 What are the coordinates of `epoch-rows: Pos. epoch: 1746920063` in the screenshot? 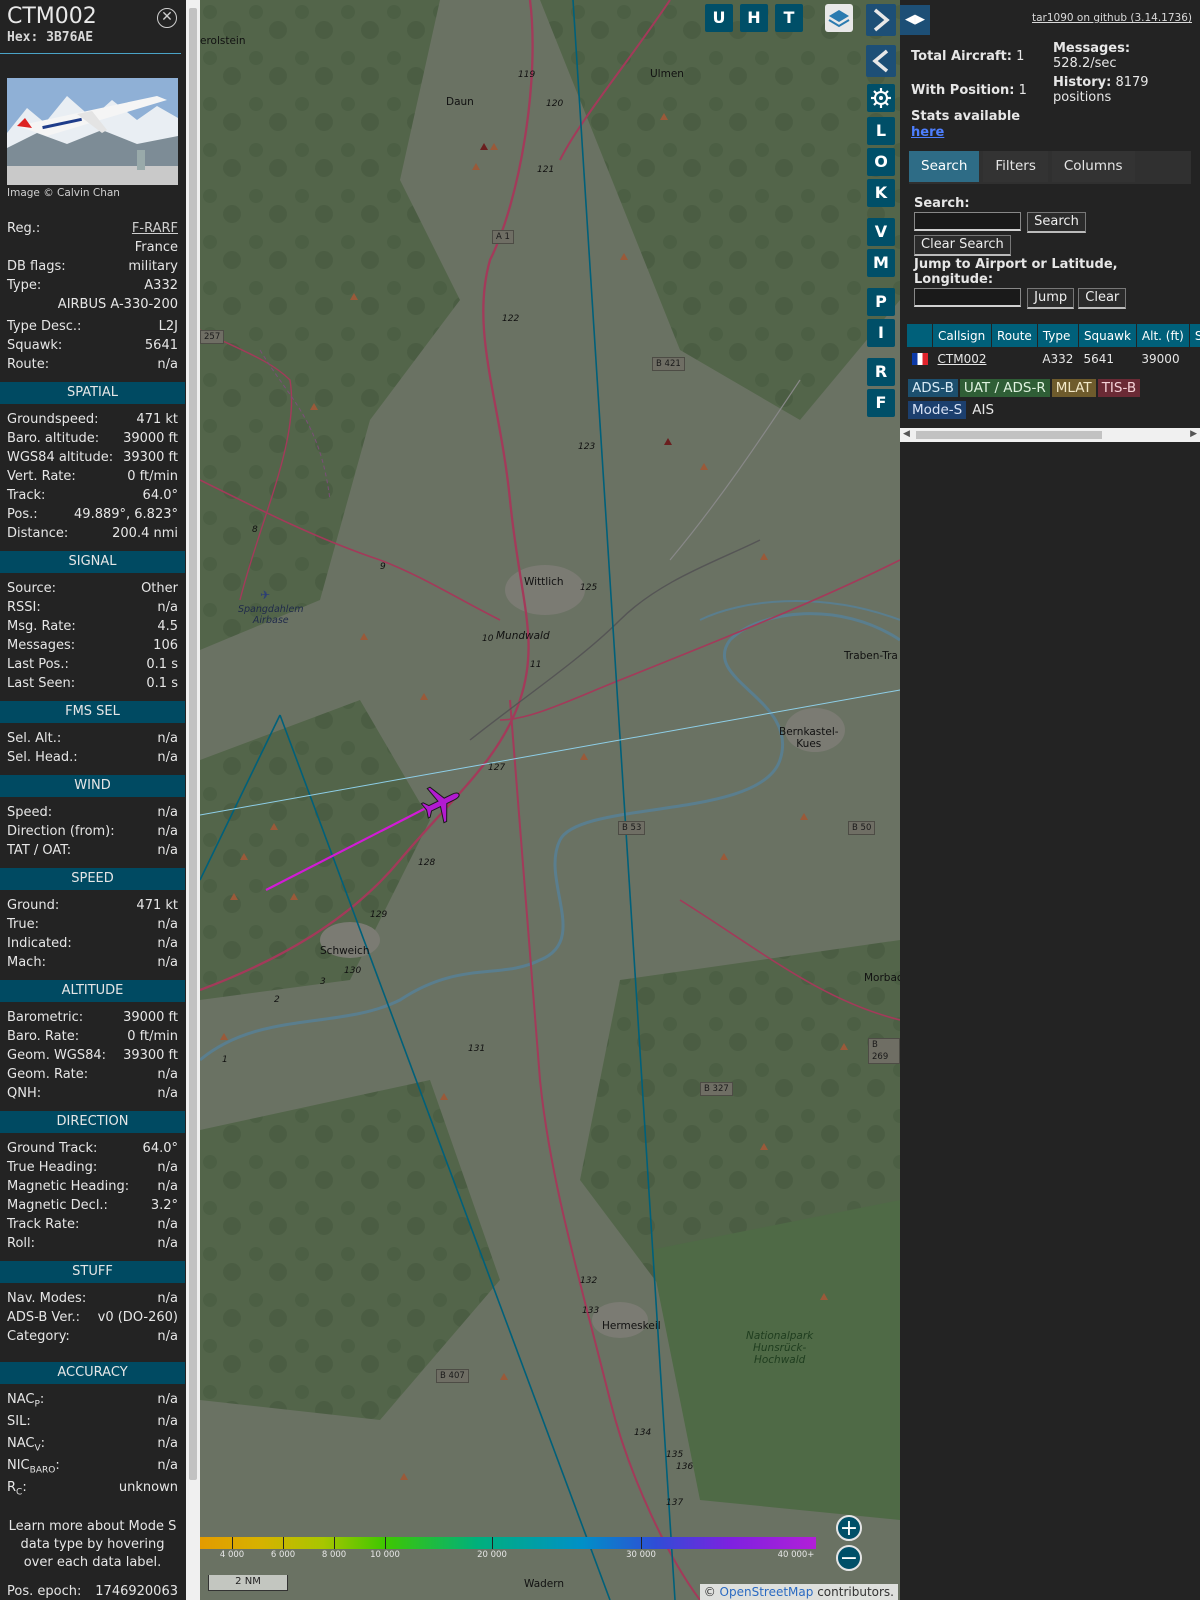 It's located at (92, 1591).